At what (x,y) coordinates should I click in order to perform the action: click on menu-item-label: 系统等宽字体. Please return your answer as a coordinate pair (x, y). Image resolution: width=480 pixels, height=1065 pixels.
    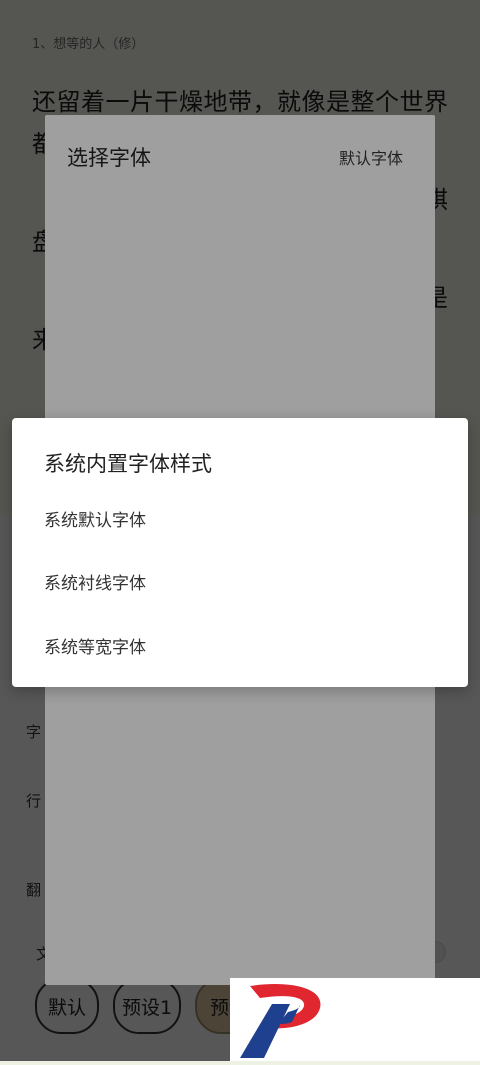
    Looking at the image, I should click on (95, 647).